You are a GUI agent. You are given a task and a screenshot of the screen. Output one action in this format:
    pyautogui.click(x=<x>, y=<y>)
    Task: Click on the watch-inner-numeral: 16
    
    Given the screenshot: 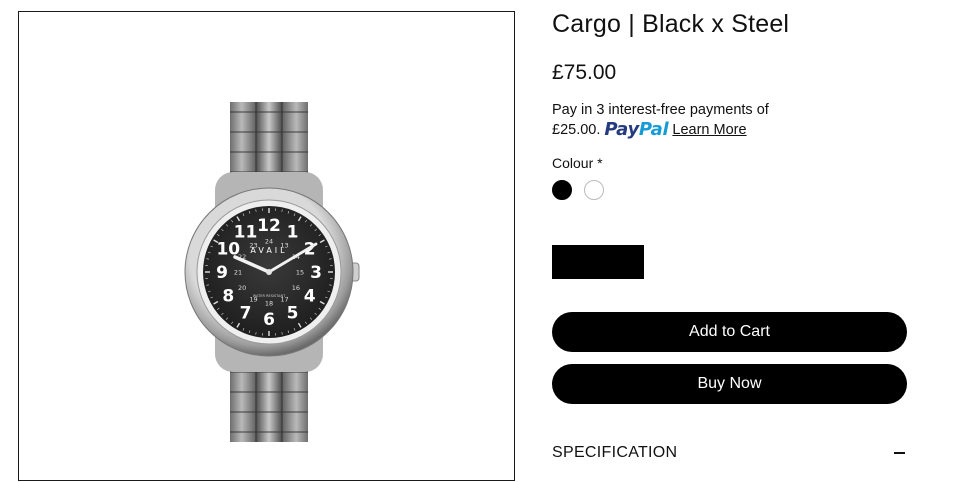 What is the action you would take?
    pyautogui.click(x=296, y=288)
    